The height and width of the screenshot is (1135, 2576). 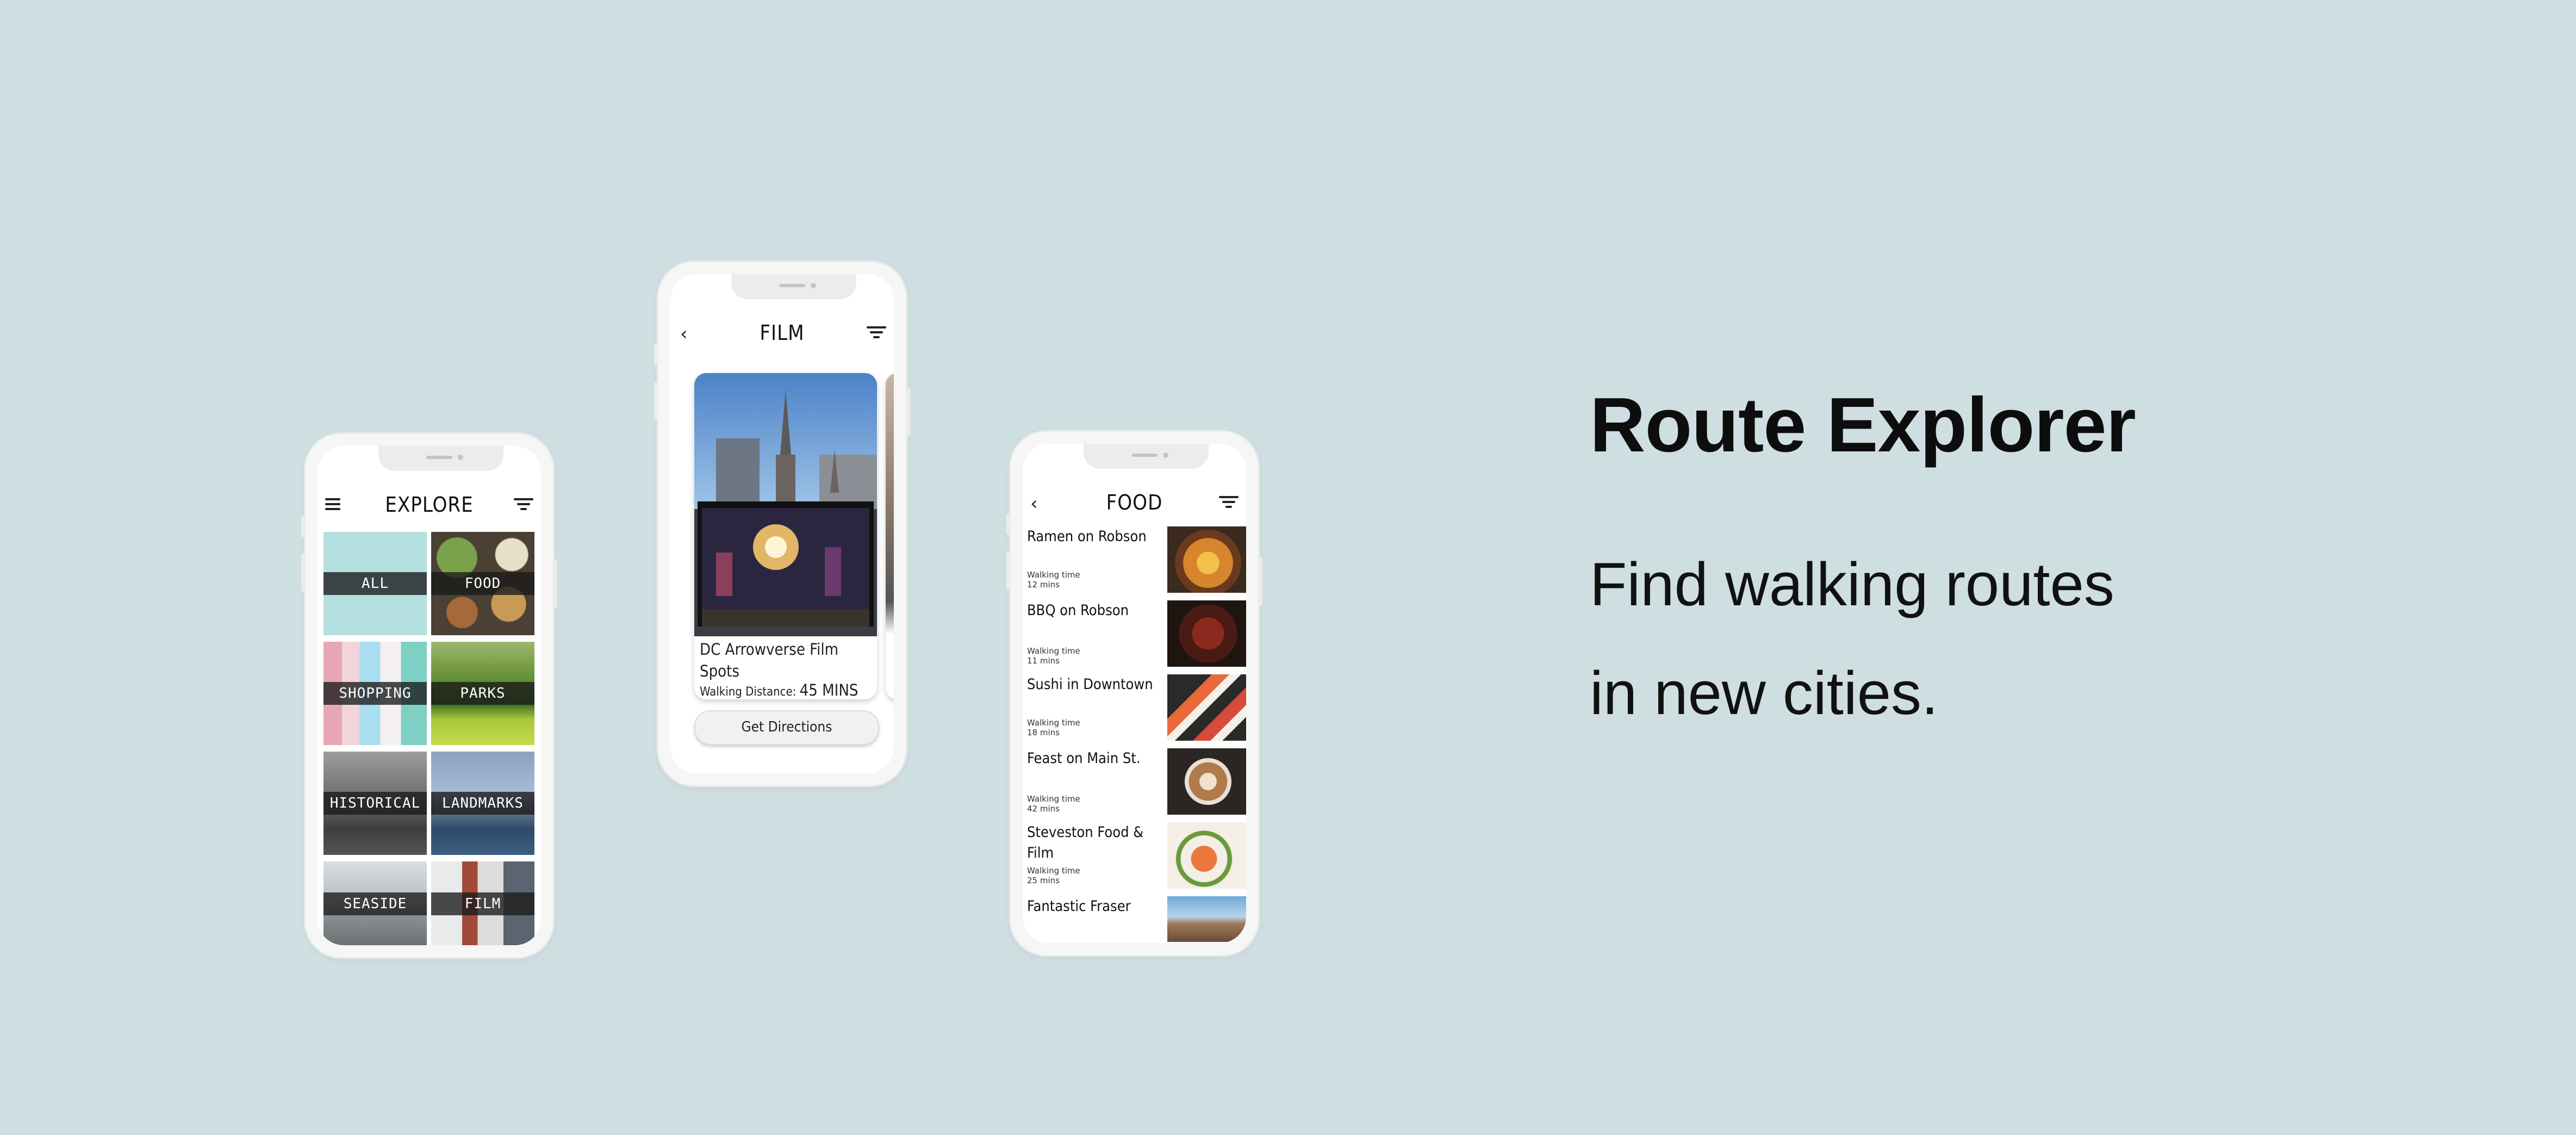 I want to click on explore-header: EXPLORE, so click(x=429, y=506).